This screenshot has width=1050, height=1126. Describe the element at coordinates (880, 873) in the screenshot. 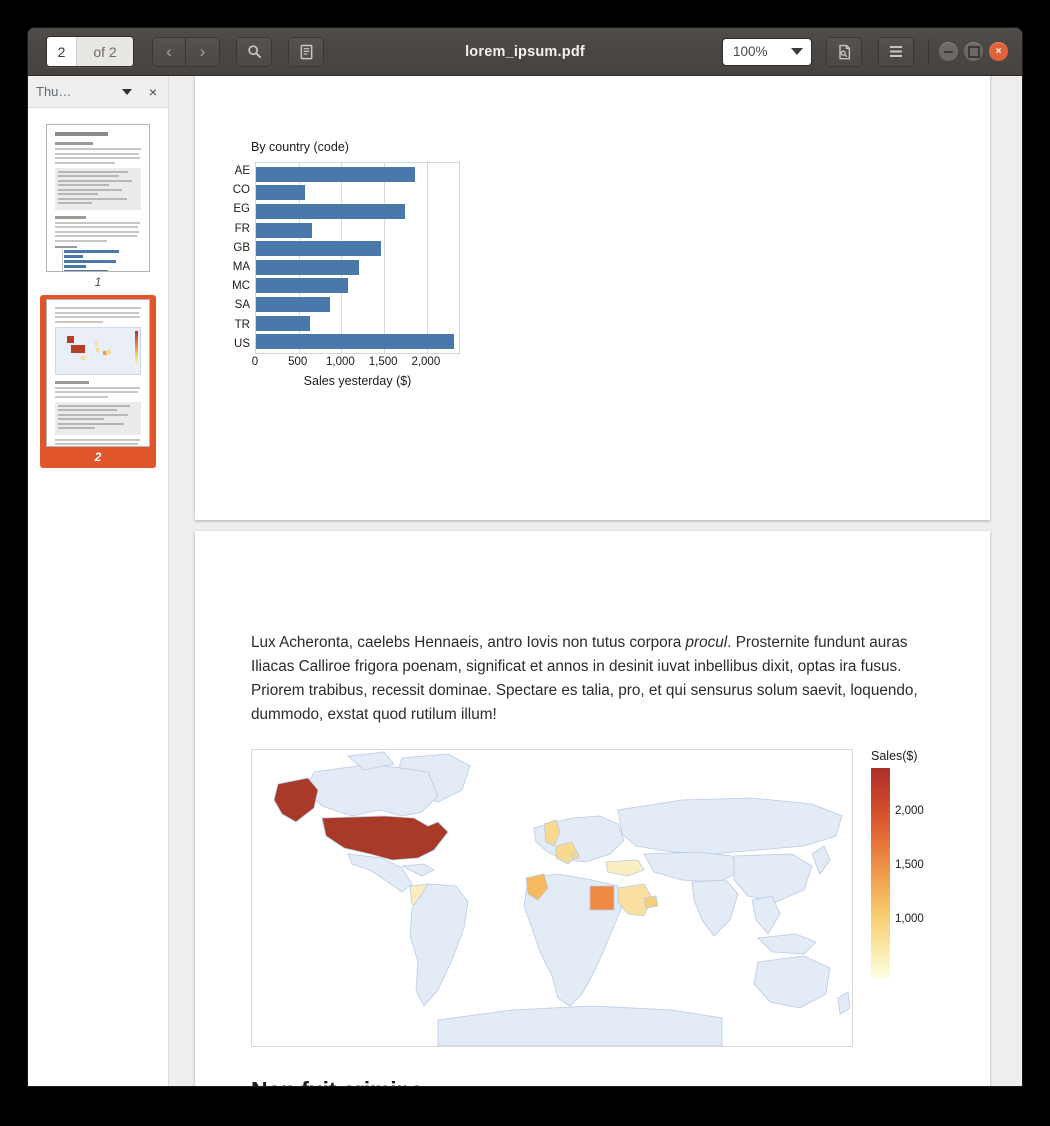

I see `legend-colorbar` at that location.